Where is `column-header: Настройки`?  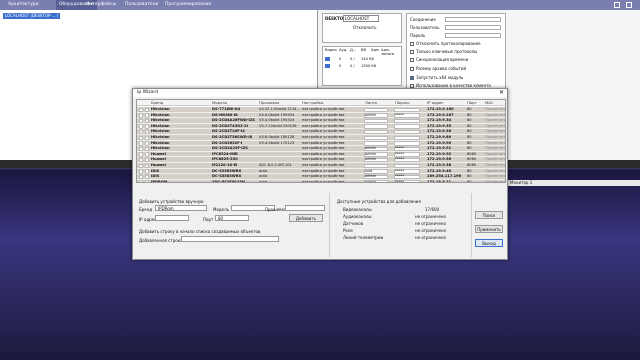
column-header: Настройки is located at coordinates (313, 102).